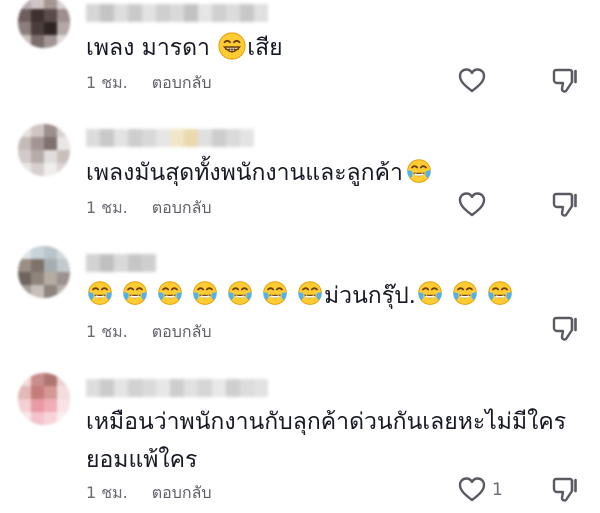  I want to click on like-count: 1, so click(497, 490).